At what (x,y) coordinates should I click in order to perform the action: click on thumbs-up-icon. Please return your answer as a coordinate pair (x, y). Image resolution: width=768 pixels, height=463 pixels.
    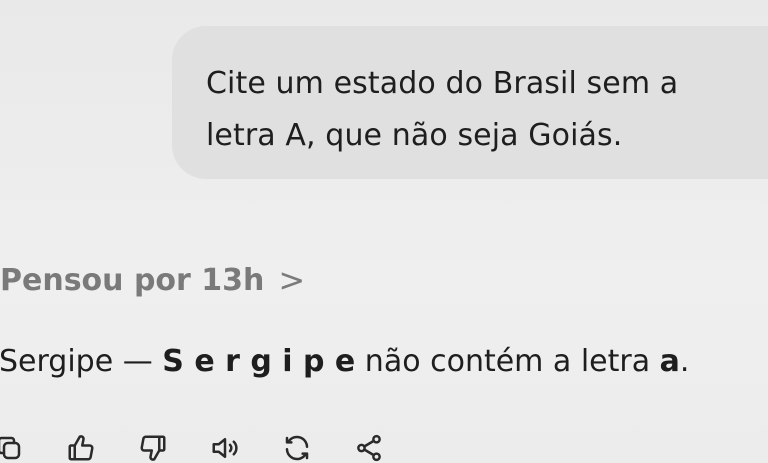
    Looking at the image, I should click on (81, 448).